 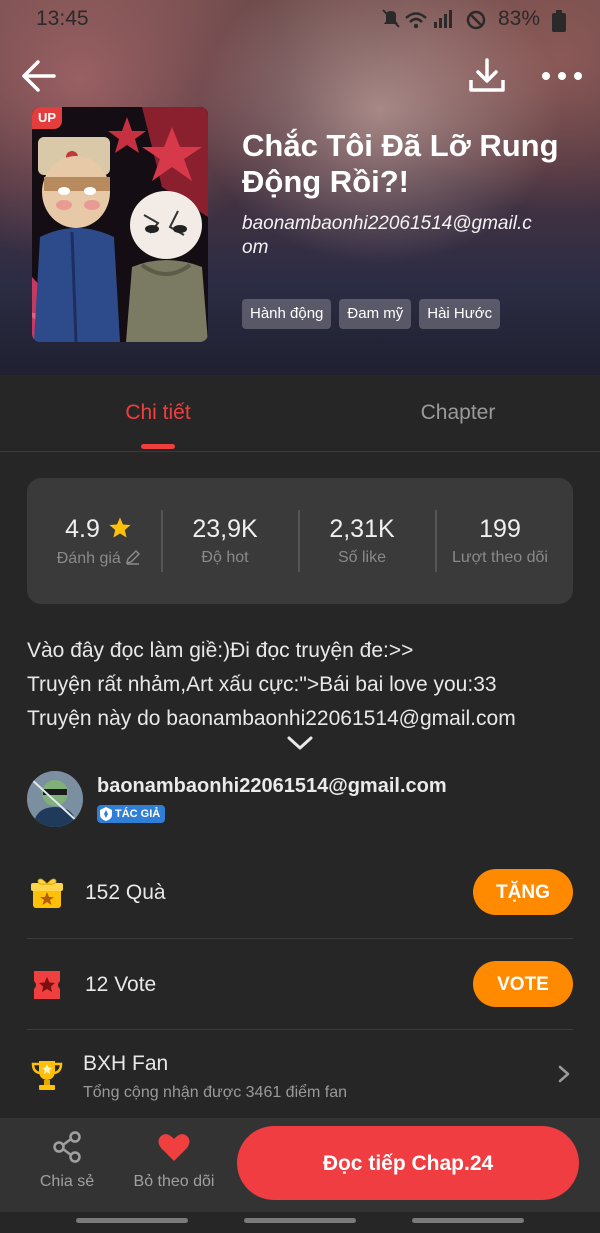 I want to click on star-icon, so click(x=120, y=527).